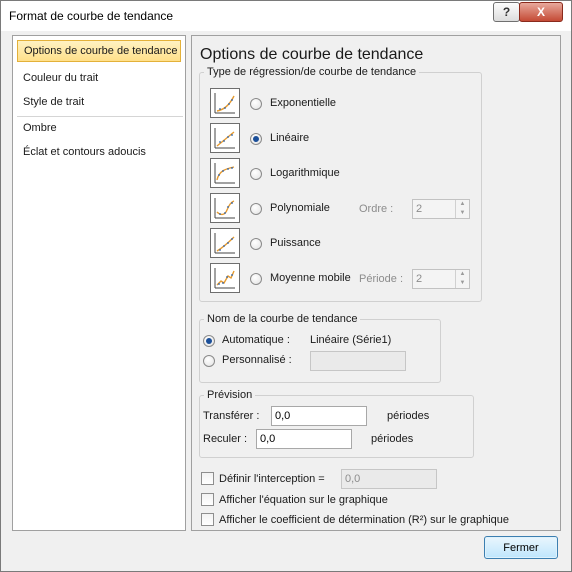 The width and height of the screenshot is (572, 572). What do you see at coordinates (381, 279) in the screenshot?
I see `period-label: Période :` at bounding box center [381, 279].